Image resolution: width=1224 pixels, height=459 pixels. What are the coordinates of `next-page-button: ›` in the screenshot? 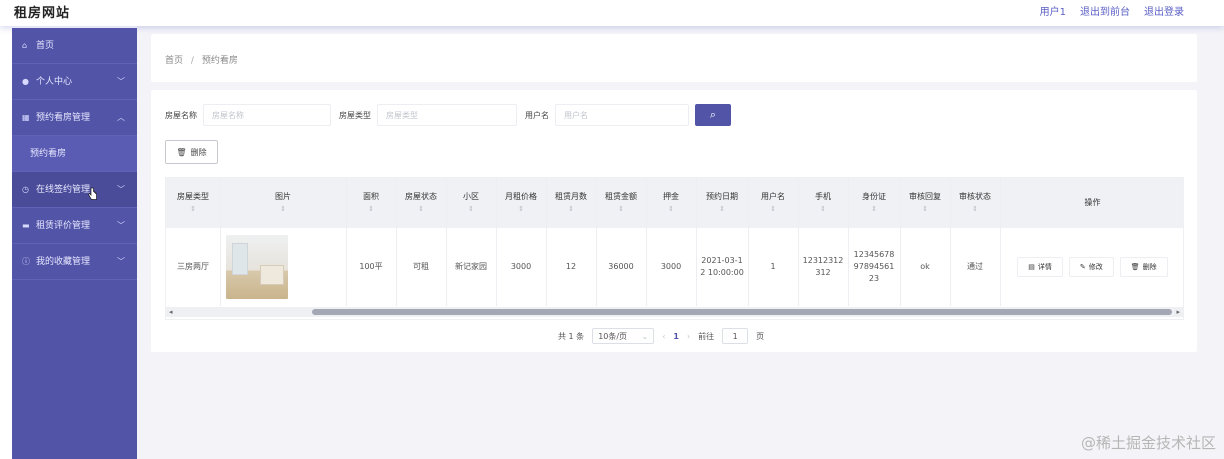 It's located at (688, 336).